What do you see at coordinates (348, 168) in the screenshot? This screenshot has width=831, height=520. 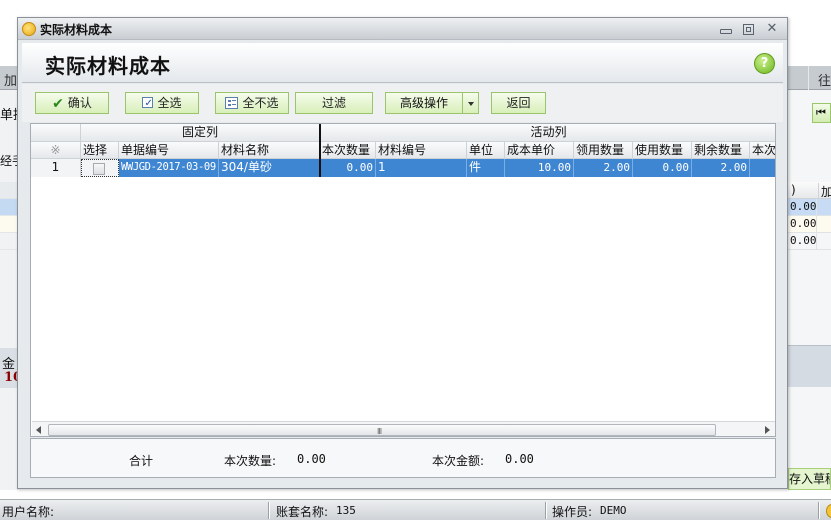 I see `cell-this-qty: 0.00` at bounding box center [348, 168].